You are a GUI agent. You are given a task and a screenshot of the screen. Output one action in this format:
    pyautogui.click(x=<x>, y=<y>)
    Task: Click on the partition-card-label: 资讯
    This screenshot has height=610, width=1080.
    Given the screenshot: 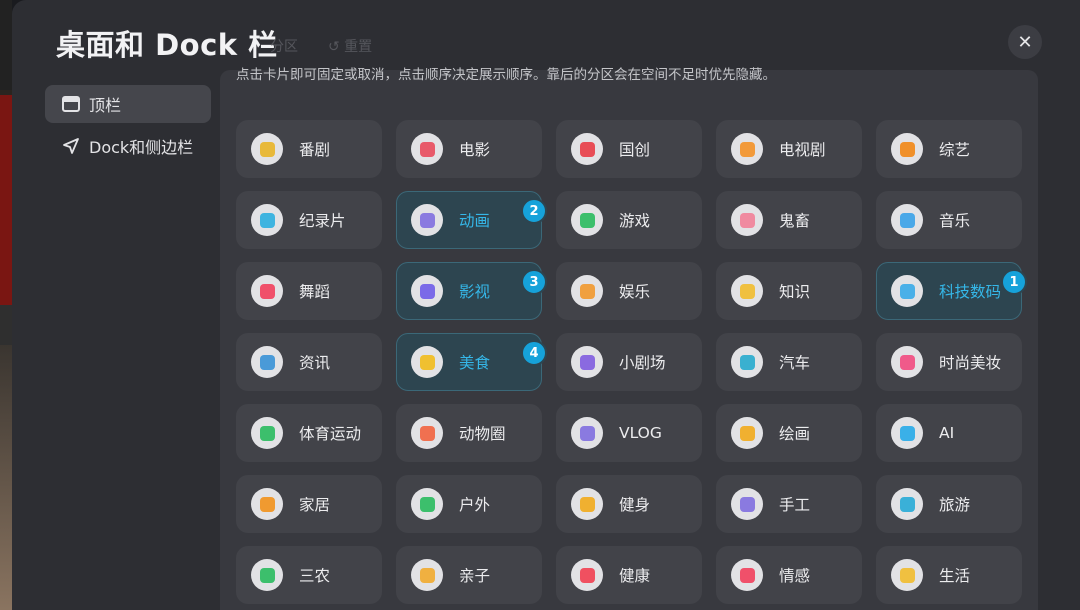 What is the action you would take?
    pyautogui.click(x=315, y=363)
    